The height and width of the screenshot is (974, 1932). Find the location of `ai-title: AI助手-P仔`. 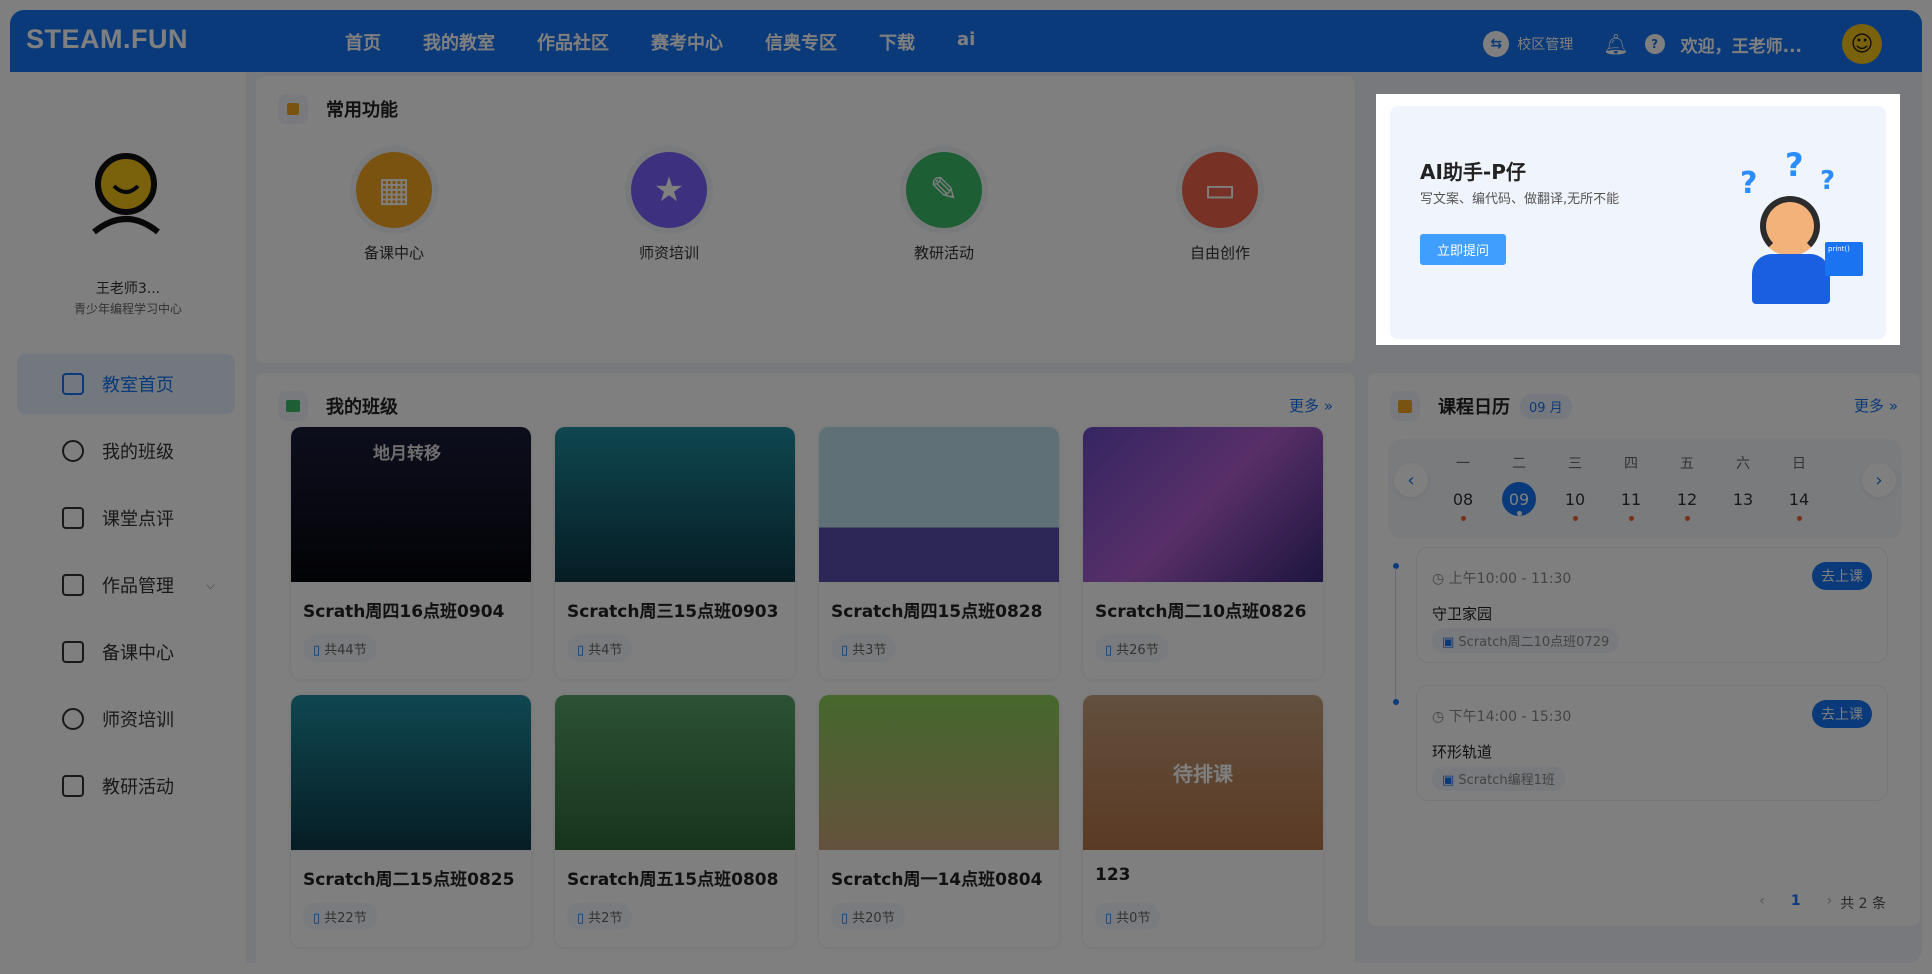

ai-title: AI助手-P仔 is located at coordinates (1473, 172).